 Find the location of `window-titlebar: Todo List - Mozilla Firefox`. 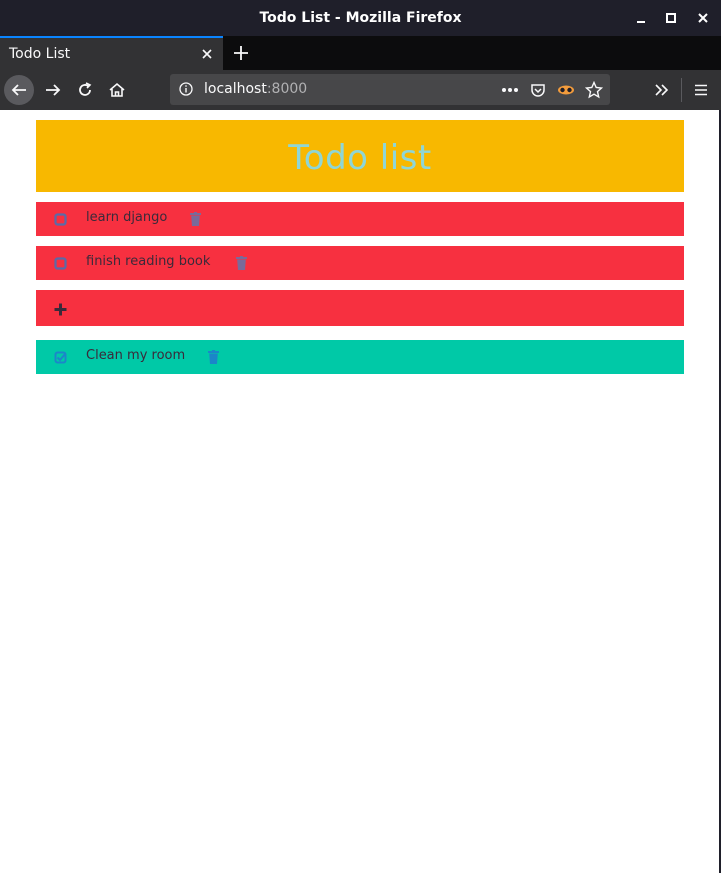

window-titlebar: Todo List - Mozilla Firefox is located at coordinates (360, 18).